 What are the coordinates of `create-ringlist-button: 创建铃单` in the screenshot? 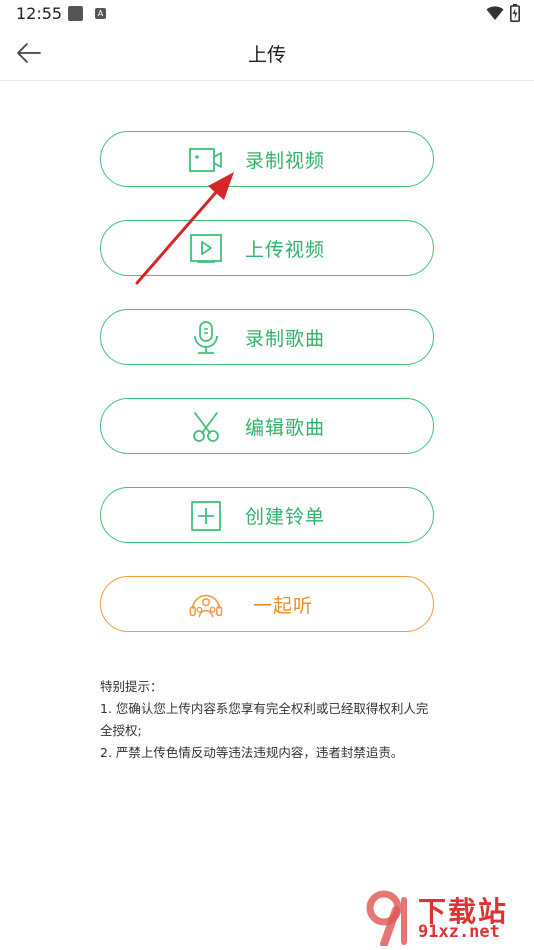 It's located at (267, 515).